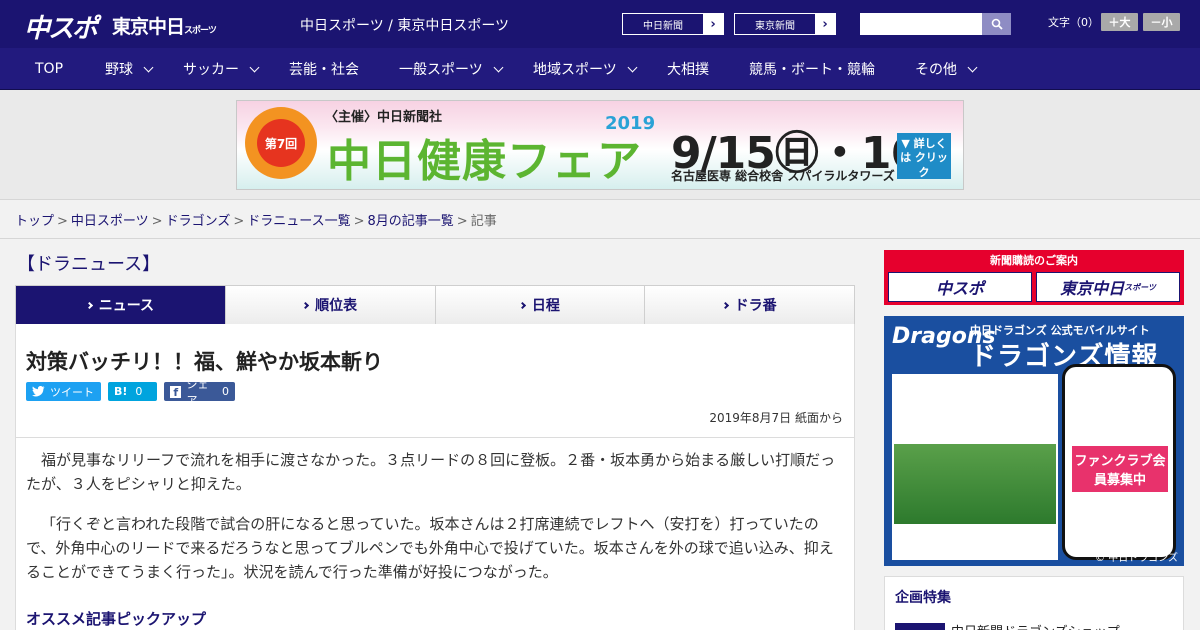 Image resolution: width=1200 pixels, height=630 pixels. What do you see at coordinates (1092, 288) in the screenshot?
I see `subscription-tokyo-logo-text: 東京中日` at bounding box center [1092, 288].